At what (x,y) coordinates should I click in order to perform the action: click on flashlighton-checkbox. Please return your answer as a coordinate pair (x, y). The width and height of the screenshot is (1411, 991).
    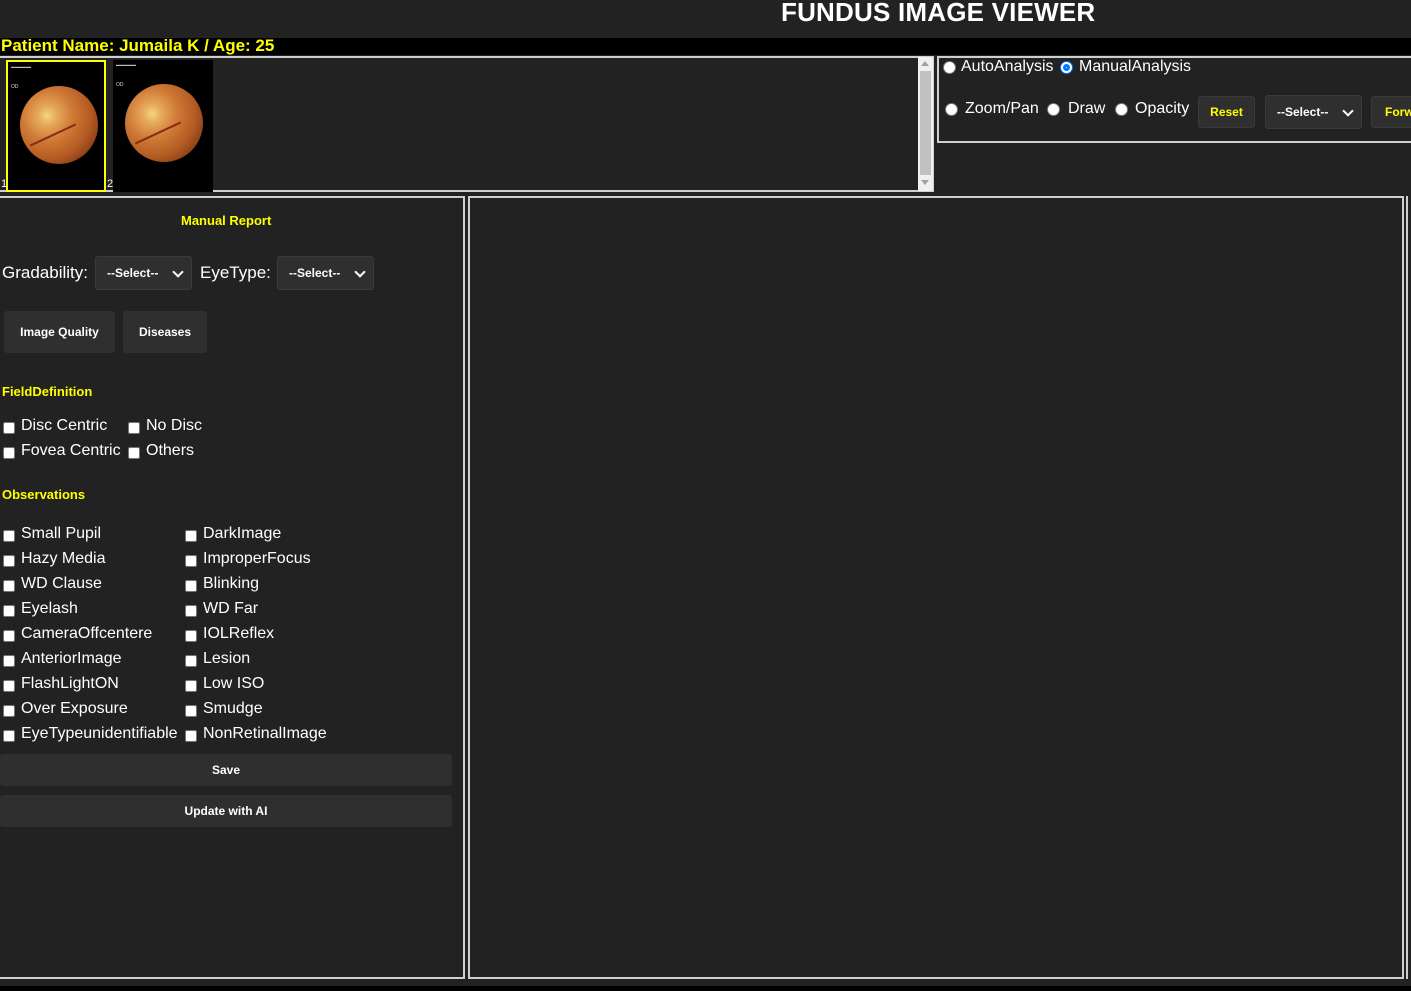
    Looking at the image, I should click on (9, 686).